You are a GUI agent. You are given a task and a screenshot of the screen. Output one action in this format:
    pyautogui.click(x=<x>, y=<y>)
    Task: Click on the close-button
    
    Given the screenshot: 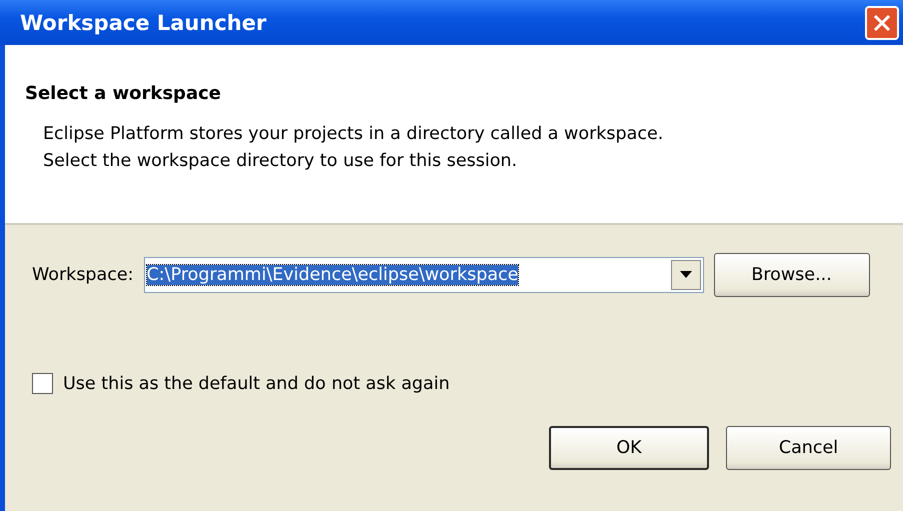 What is the action you would take?
    pyautogui.click(x=882, y=23)
    